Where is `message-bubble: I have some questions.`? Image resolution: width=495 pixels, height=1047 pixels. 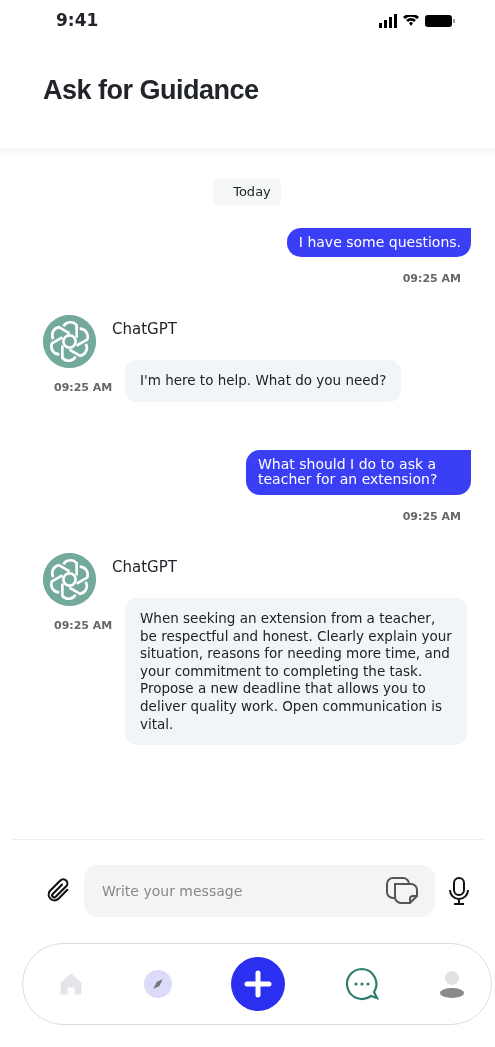 message-bubble: I have some questions. is located at coordinates (378, 242).